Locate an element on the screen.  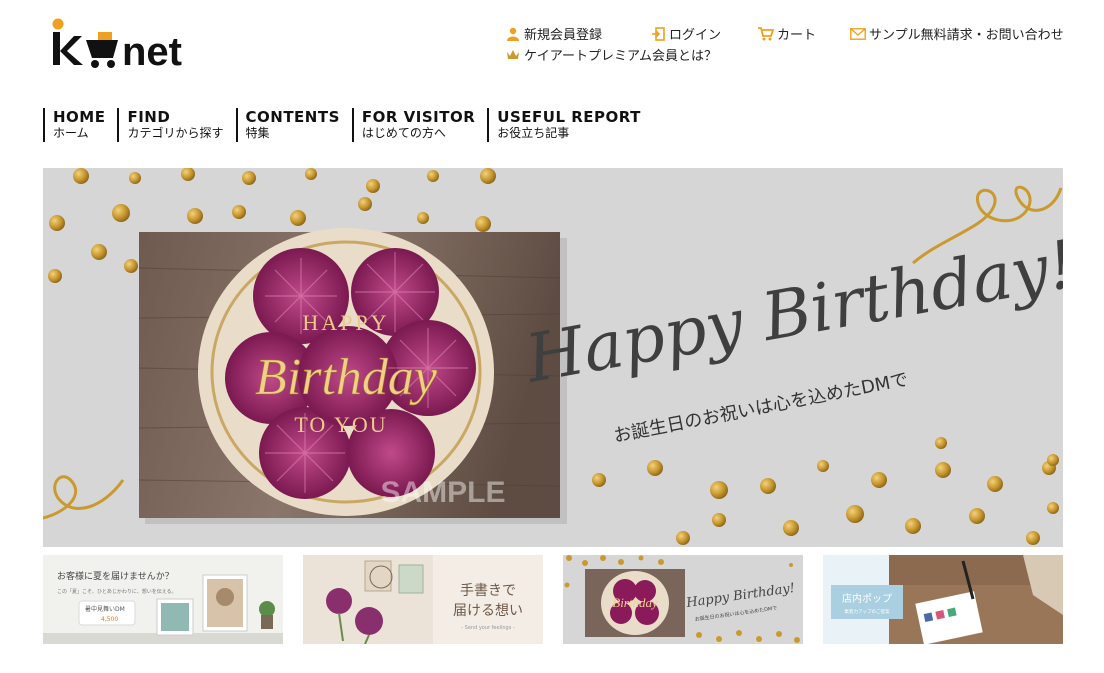
nav-label-en: USEFUL REPORT is located at coordinates (569, 117).